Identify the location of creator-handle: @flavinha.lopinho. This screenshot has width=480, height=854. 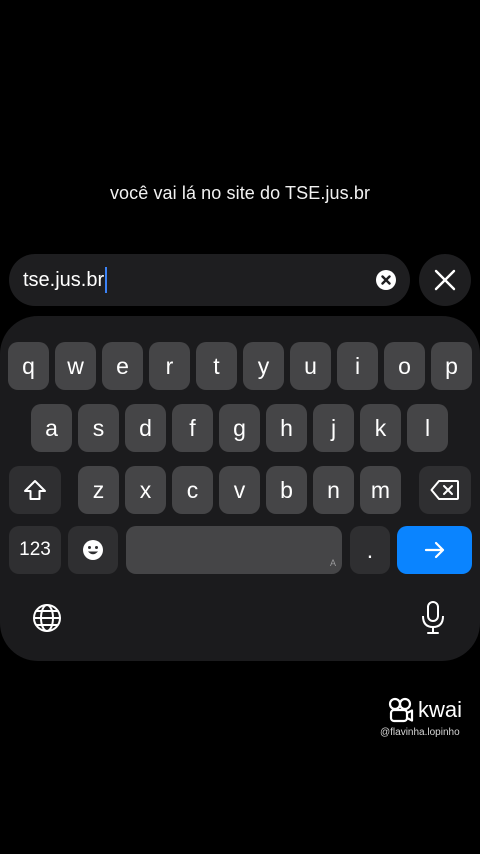
(420, 732).